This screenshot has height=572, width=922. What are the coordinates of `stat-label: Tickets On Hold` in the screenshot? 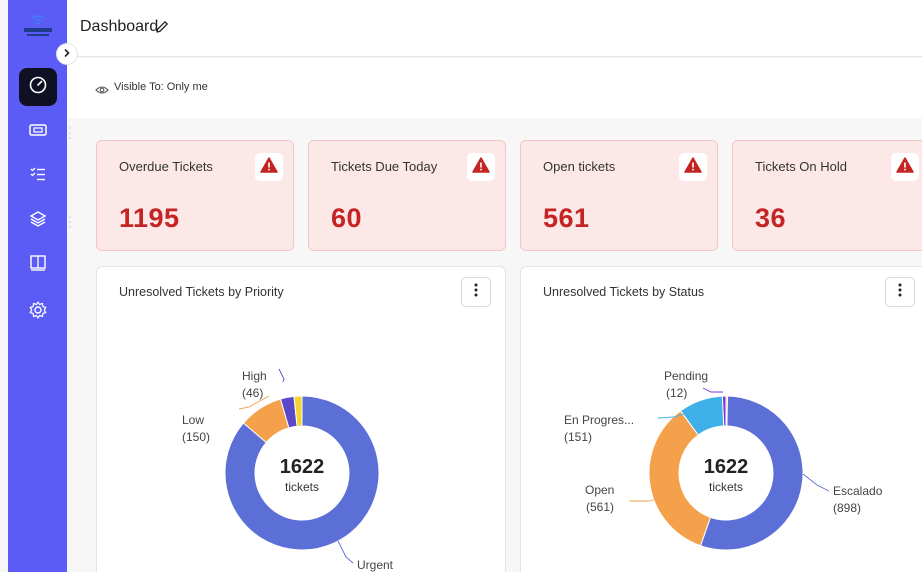 It's located at (801, 166).